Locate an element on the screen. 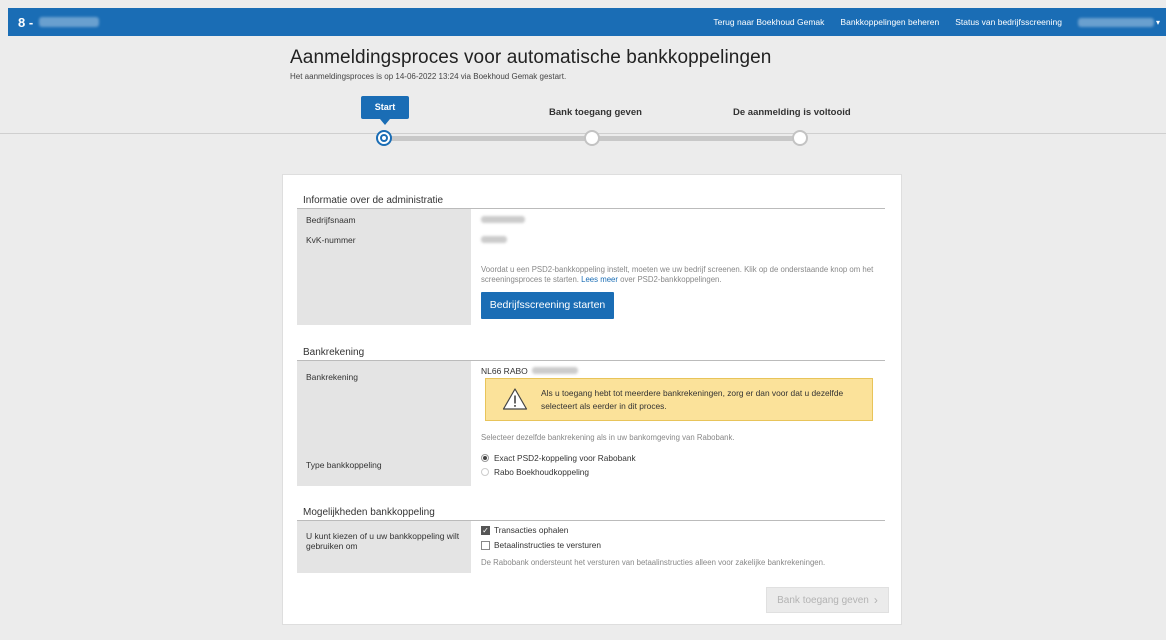 The image size is (1166, 640). step-complete-label: De aanmelding is voltooid is located at coordinates (792, 112).